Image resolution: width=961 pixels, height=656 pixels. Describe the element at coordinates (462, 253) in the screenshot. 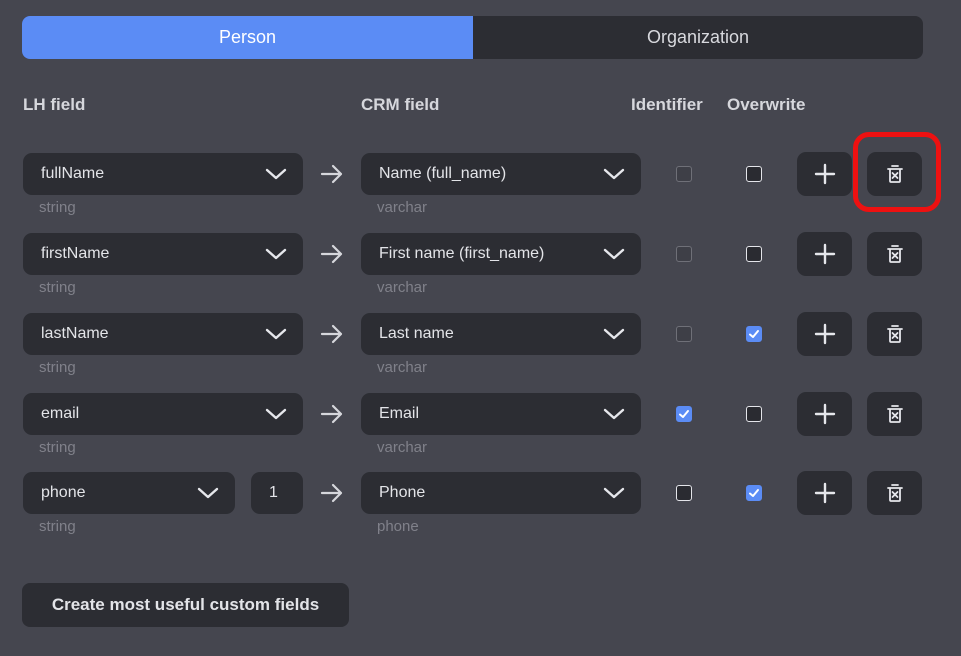

I see `crm-field-value: First name (first_name)` at that location.